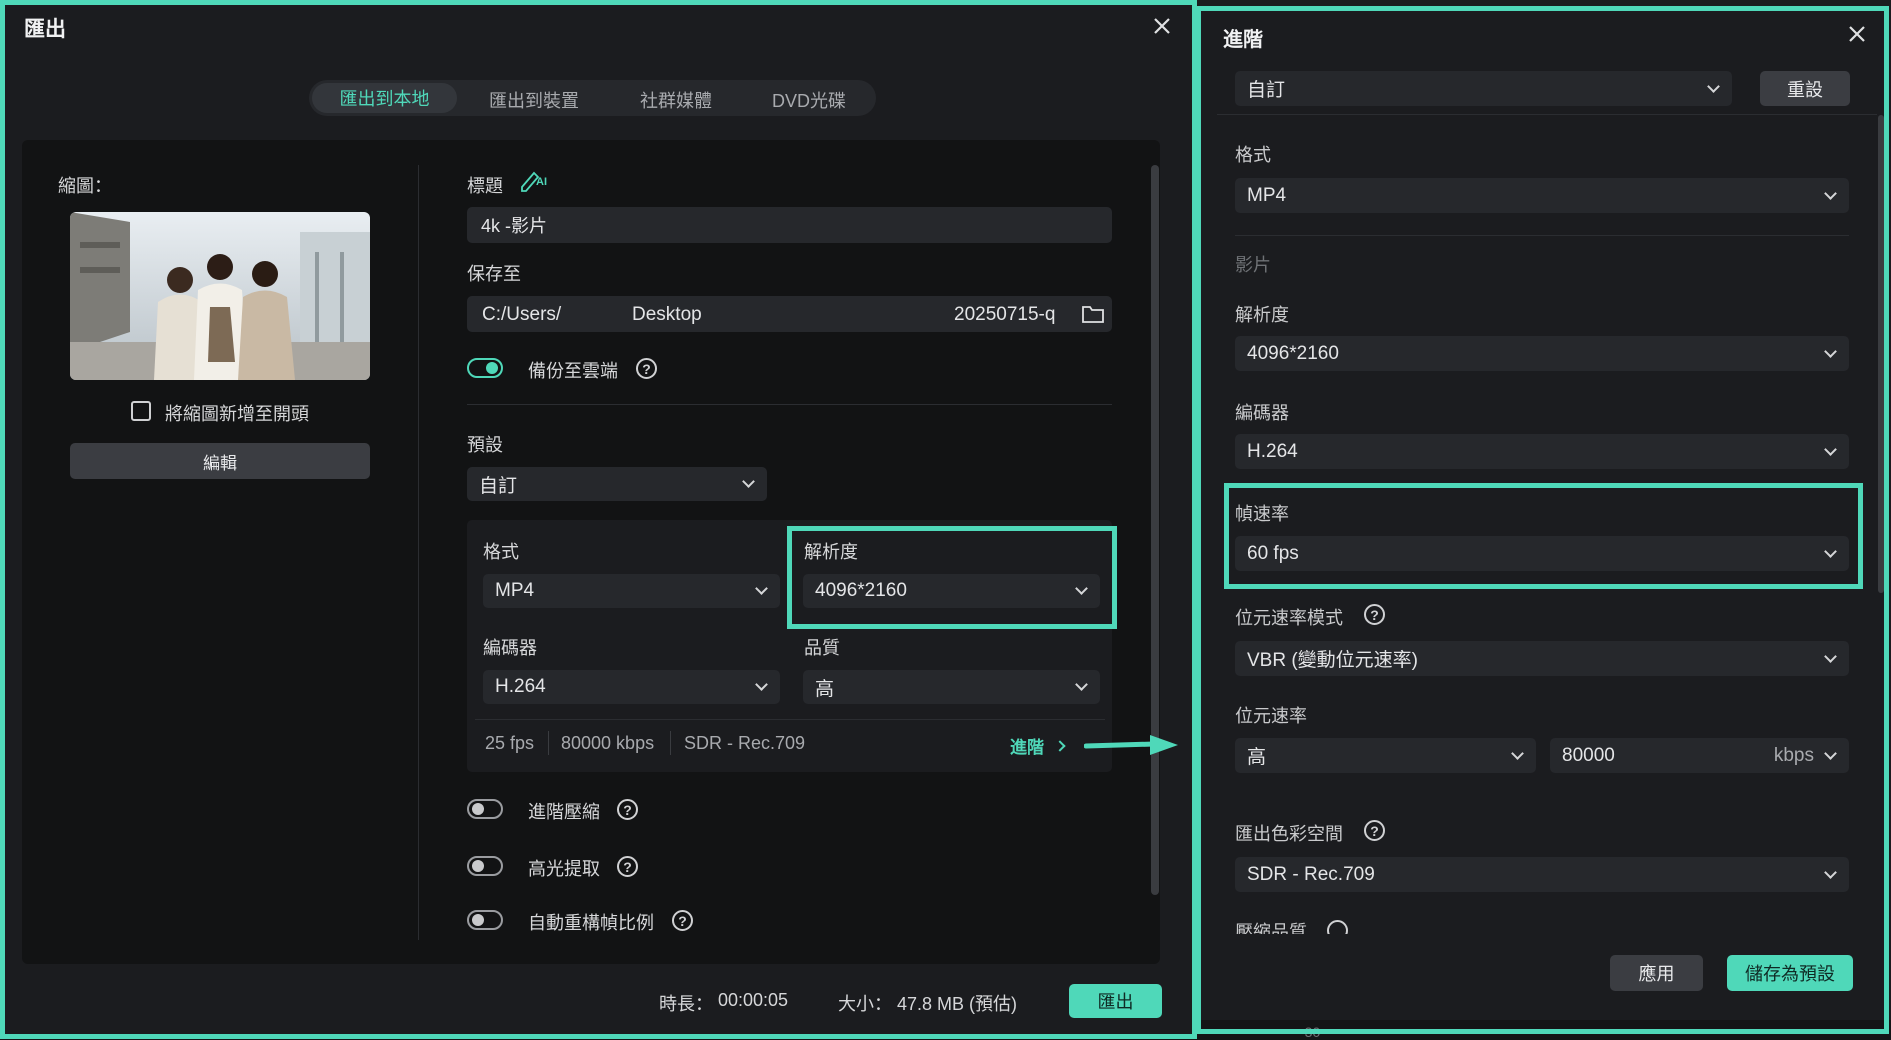 Image resolution: width=1891 pixels, height=1040 pixels. What do you see at coordinates (1133, 745) in the screenshot?
I see `arrow-icon` at bounding box center [1133, 745].